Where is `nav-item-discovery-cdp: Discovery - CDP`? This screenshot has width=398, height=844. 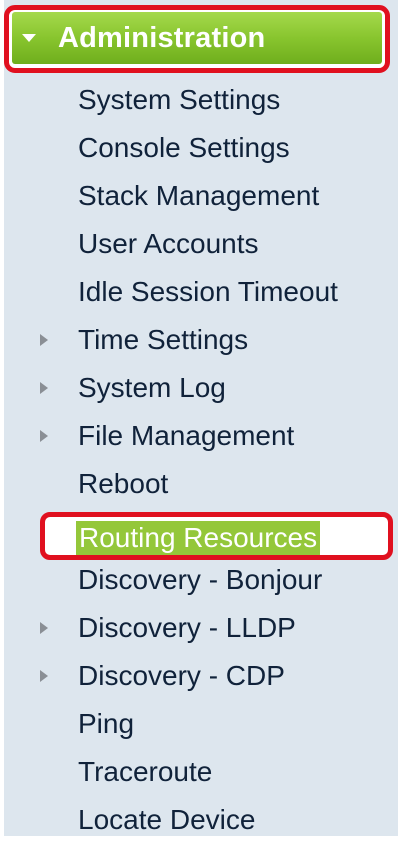
nav-item-discovery-cdp: Discovery - CDP is located at coordinates (199, 676).